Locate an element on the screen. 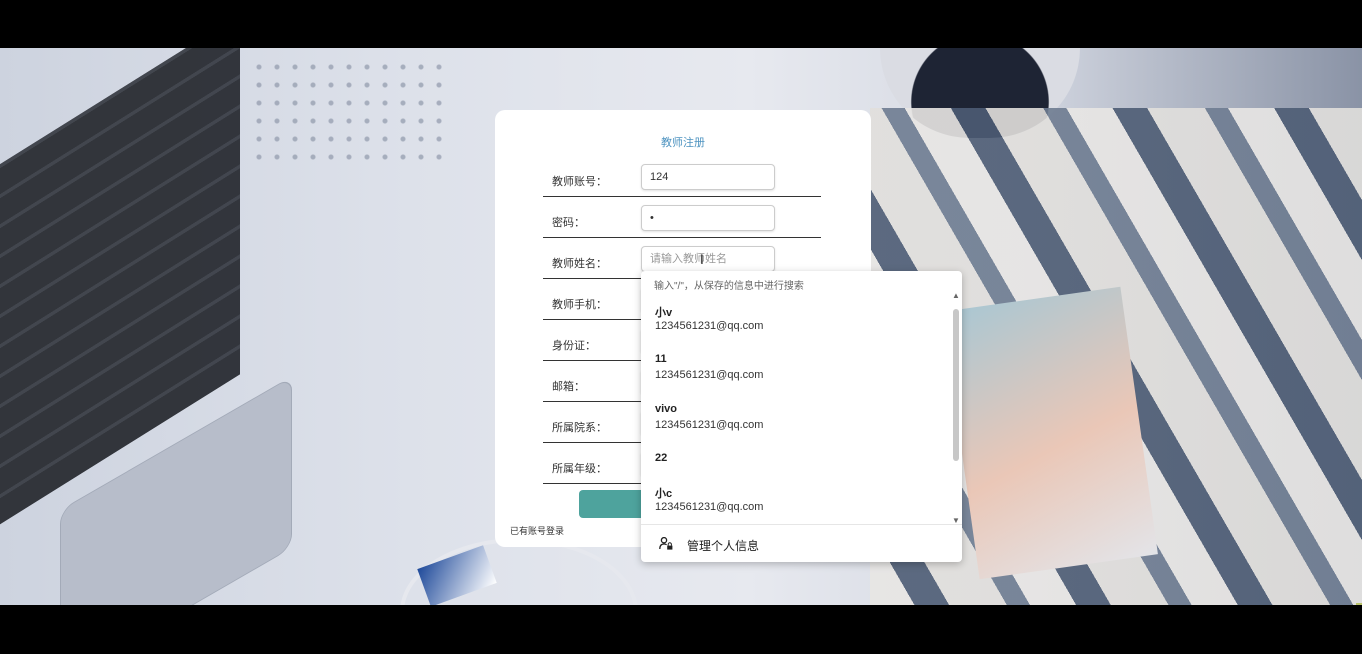 The image size is (1362, 654). account-input is located at coordinates (708, 177).